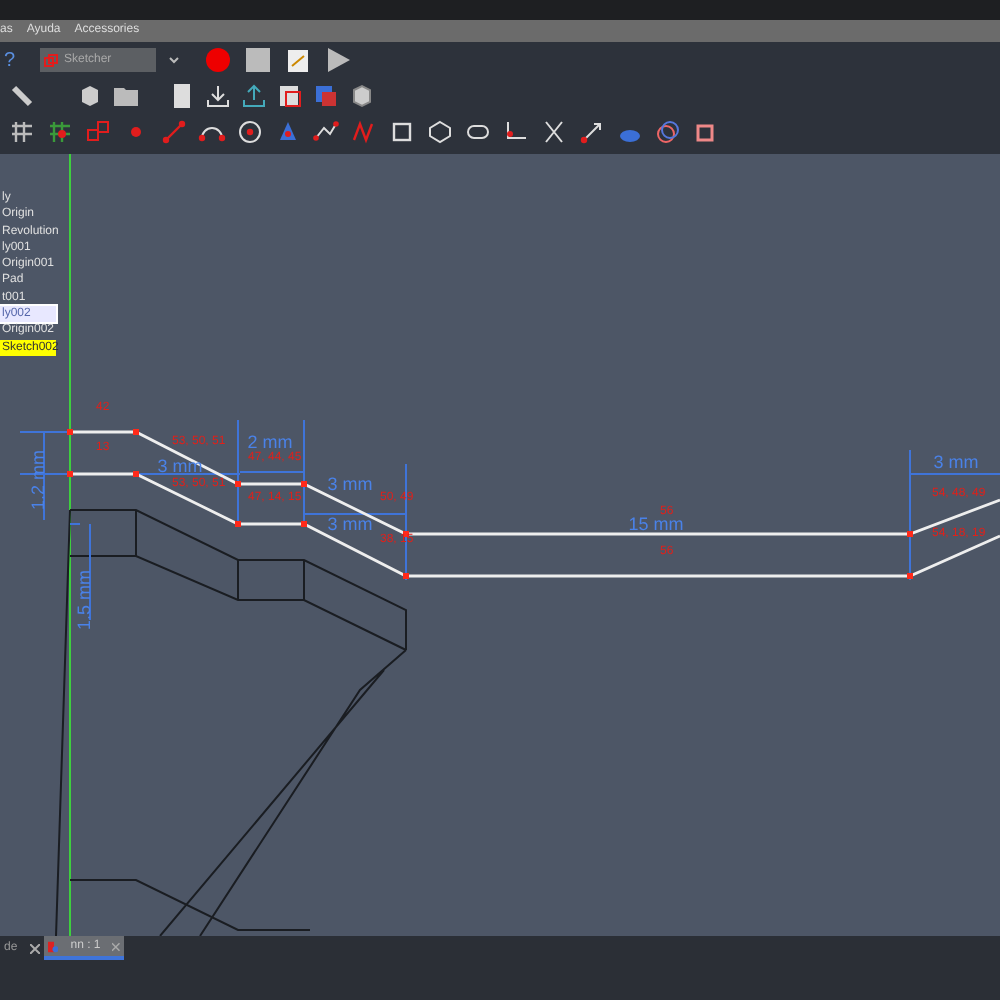 Image resolution: width=1000 pixels, height=1000 pixels. What do you see at coordinates (362, 96) in the screenshot?
I see `box-icon` at bounding box center [362, 96].